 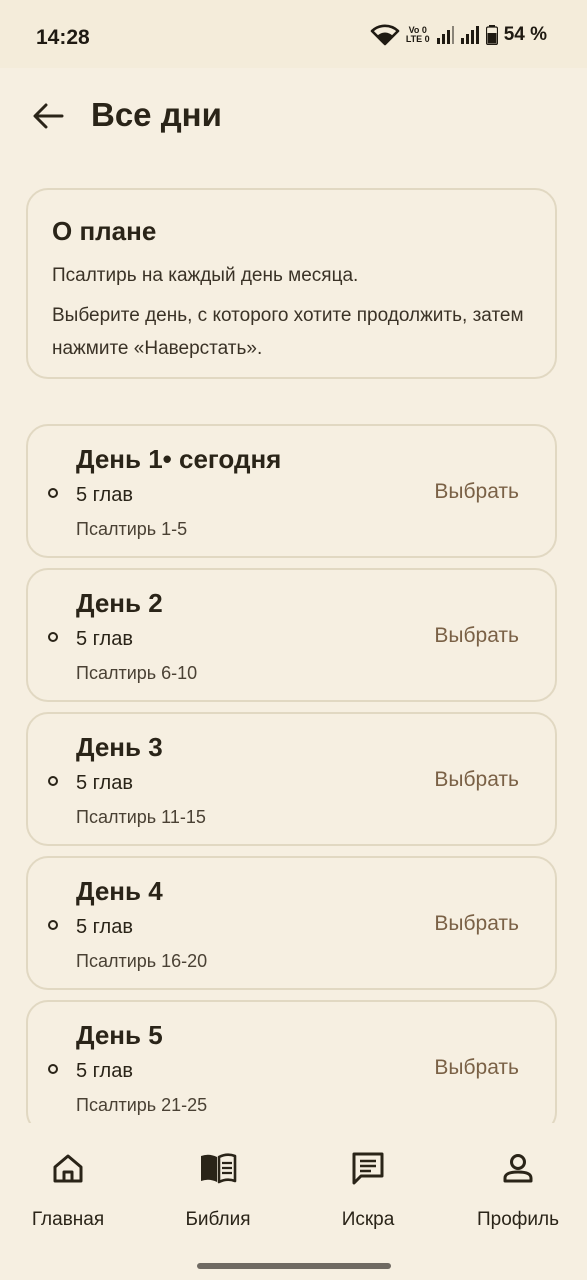 What do you see at coordinates (68, 1191) in the screenshot?
I see `nav-item-home: Главная` at bounding box center [68, 1191].